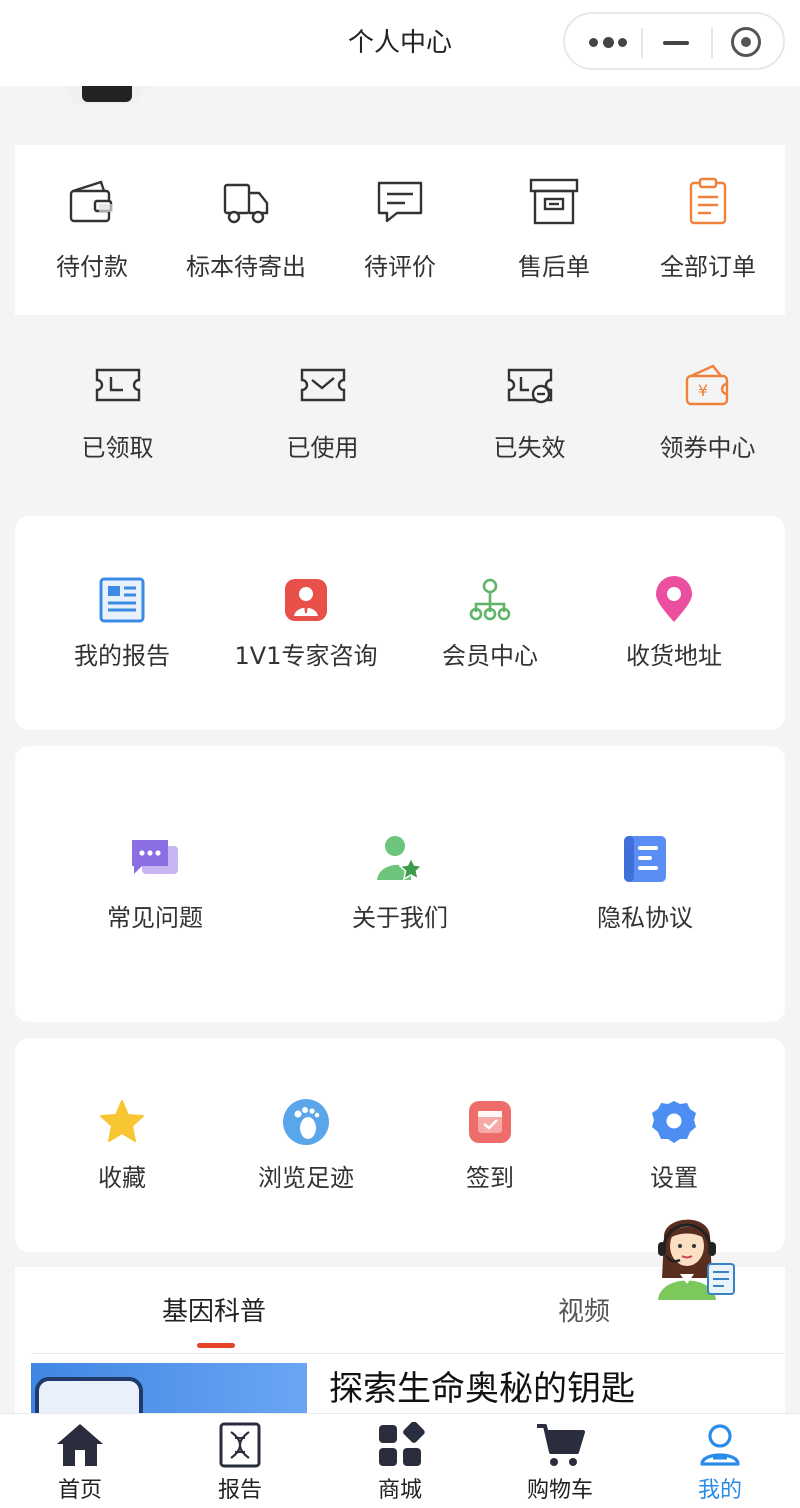 The image size is (800, 1508). What do you see at coordinates (645, 918) in the screenshot?
I see `help-label: 隐私协议` at bounding box center [645, 918].